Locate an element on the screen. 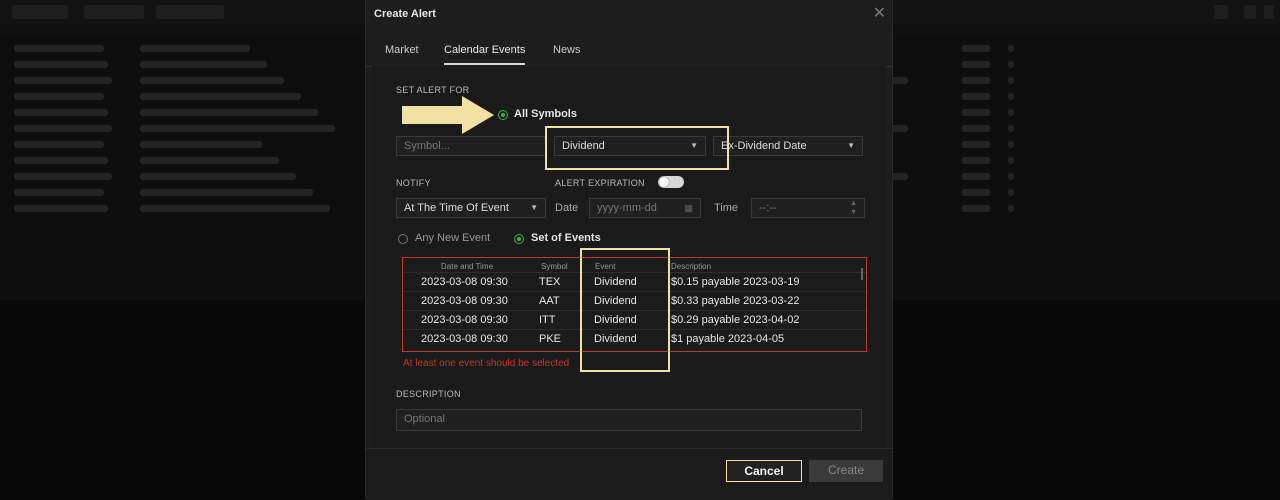 The width and height of the screenshot is (1280, 500). highlight-box-event-type is located at coordinates (637, 148).